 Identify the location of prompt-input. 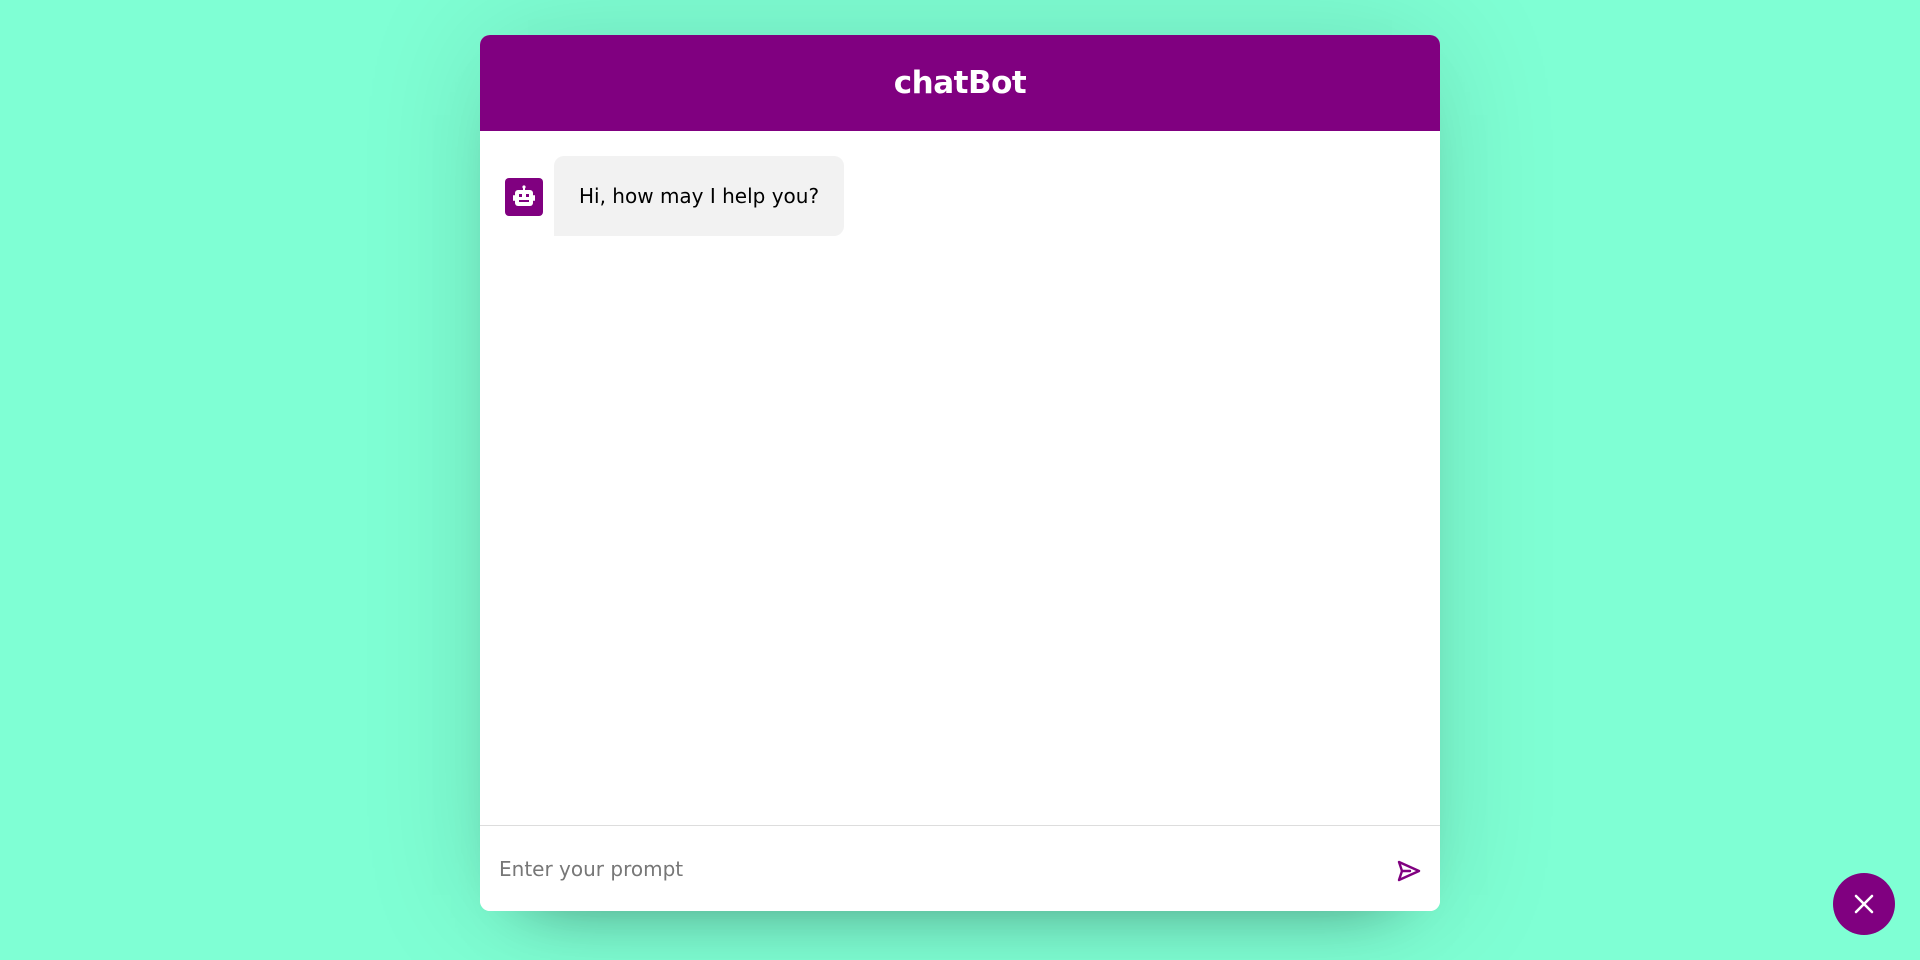
(946, 868).